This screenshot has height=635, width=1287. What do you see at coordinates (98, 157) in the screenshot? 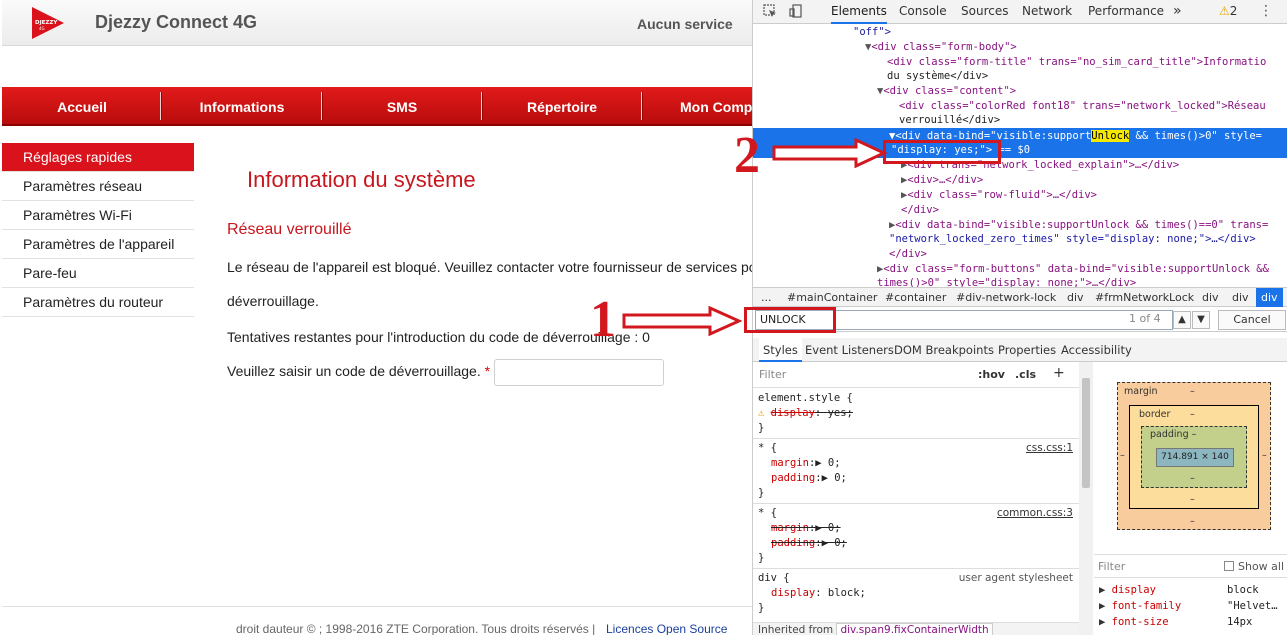
I see `sidebar-item-reglages-rapides: Réglages rapides` at bounding box center [98, 157].